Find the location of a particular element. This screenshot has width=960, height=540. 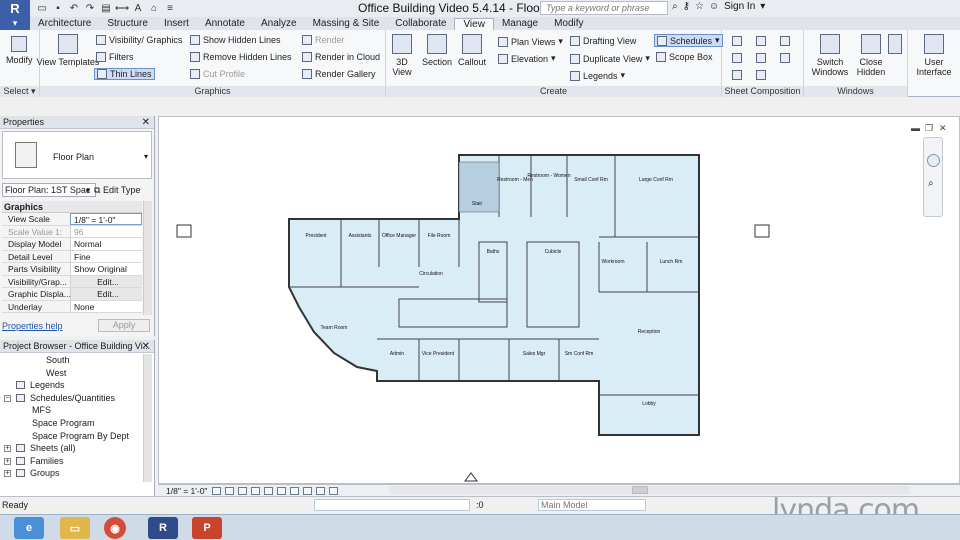

room-label: File Room is located at coordinates (439, 236).